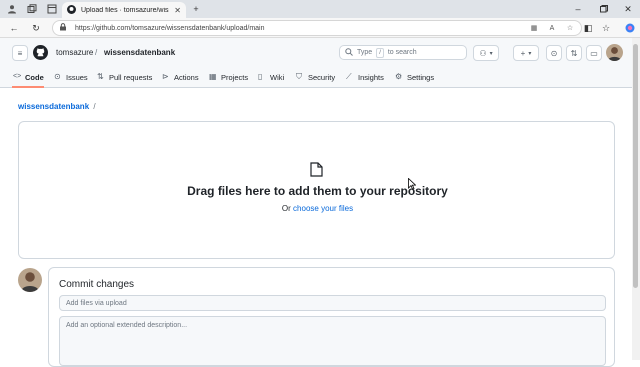  I want to click on pull-requests-button: ⇅, so click(574, 53).